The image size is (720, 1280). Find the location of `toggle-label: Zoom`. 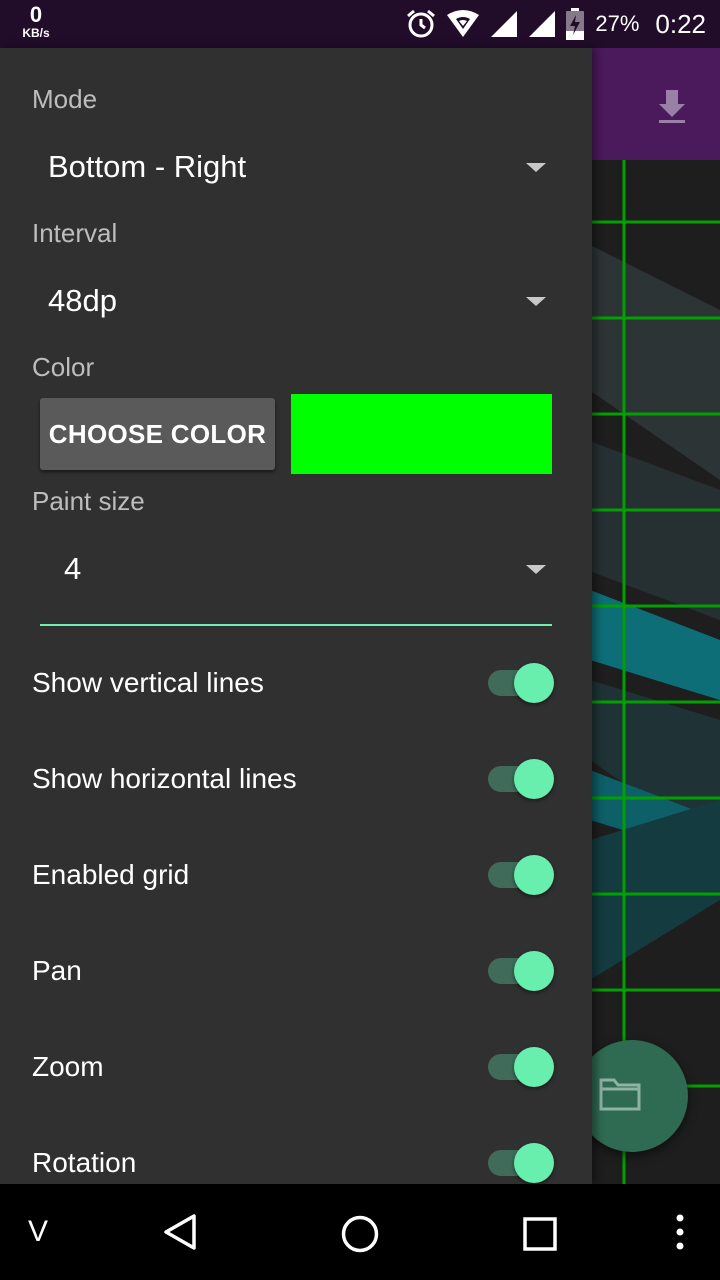

toggle-label: Zoom is located at coordinates (68, 1066).